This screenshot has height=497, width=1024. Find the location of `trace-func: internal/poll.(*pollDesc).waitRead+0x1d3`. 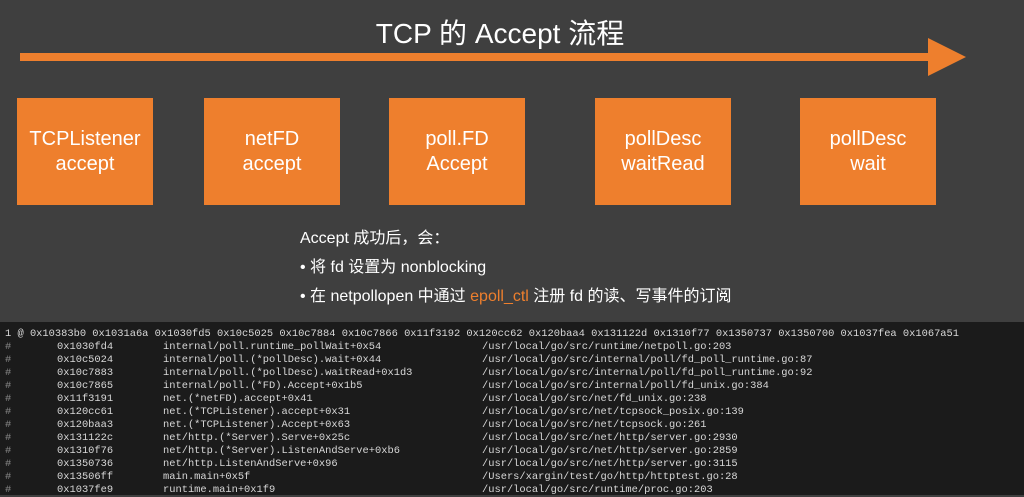

trace-func: internal/poll.(*pollDesc).waitRead+0x1d3 is located at coordinates (288, 373).